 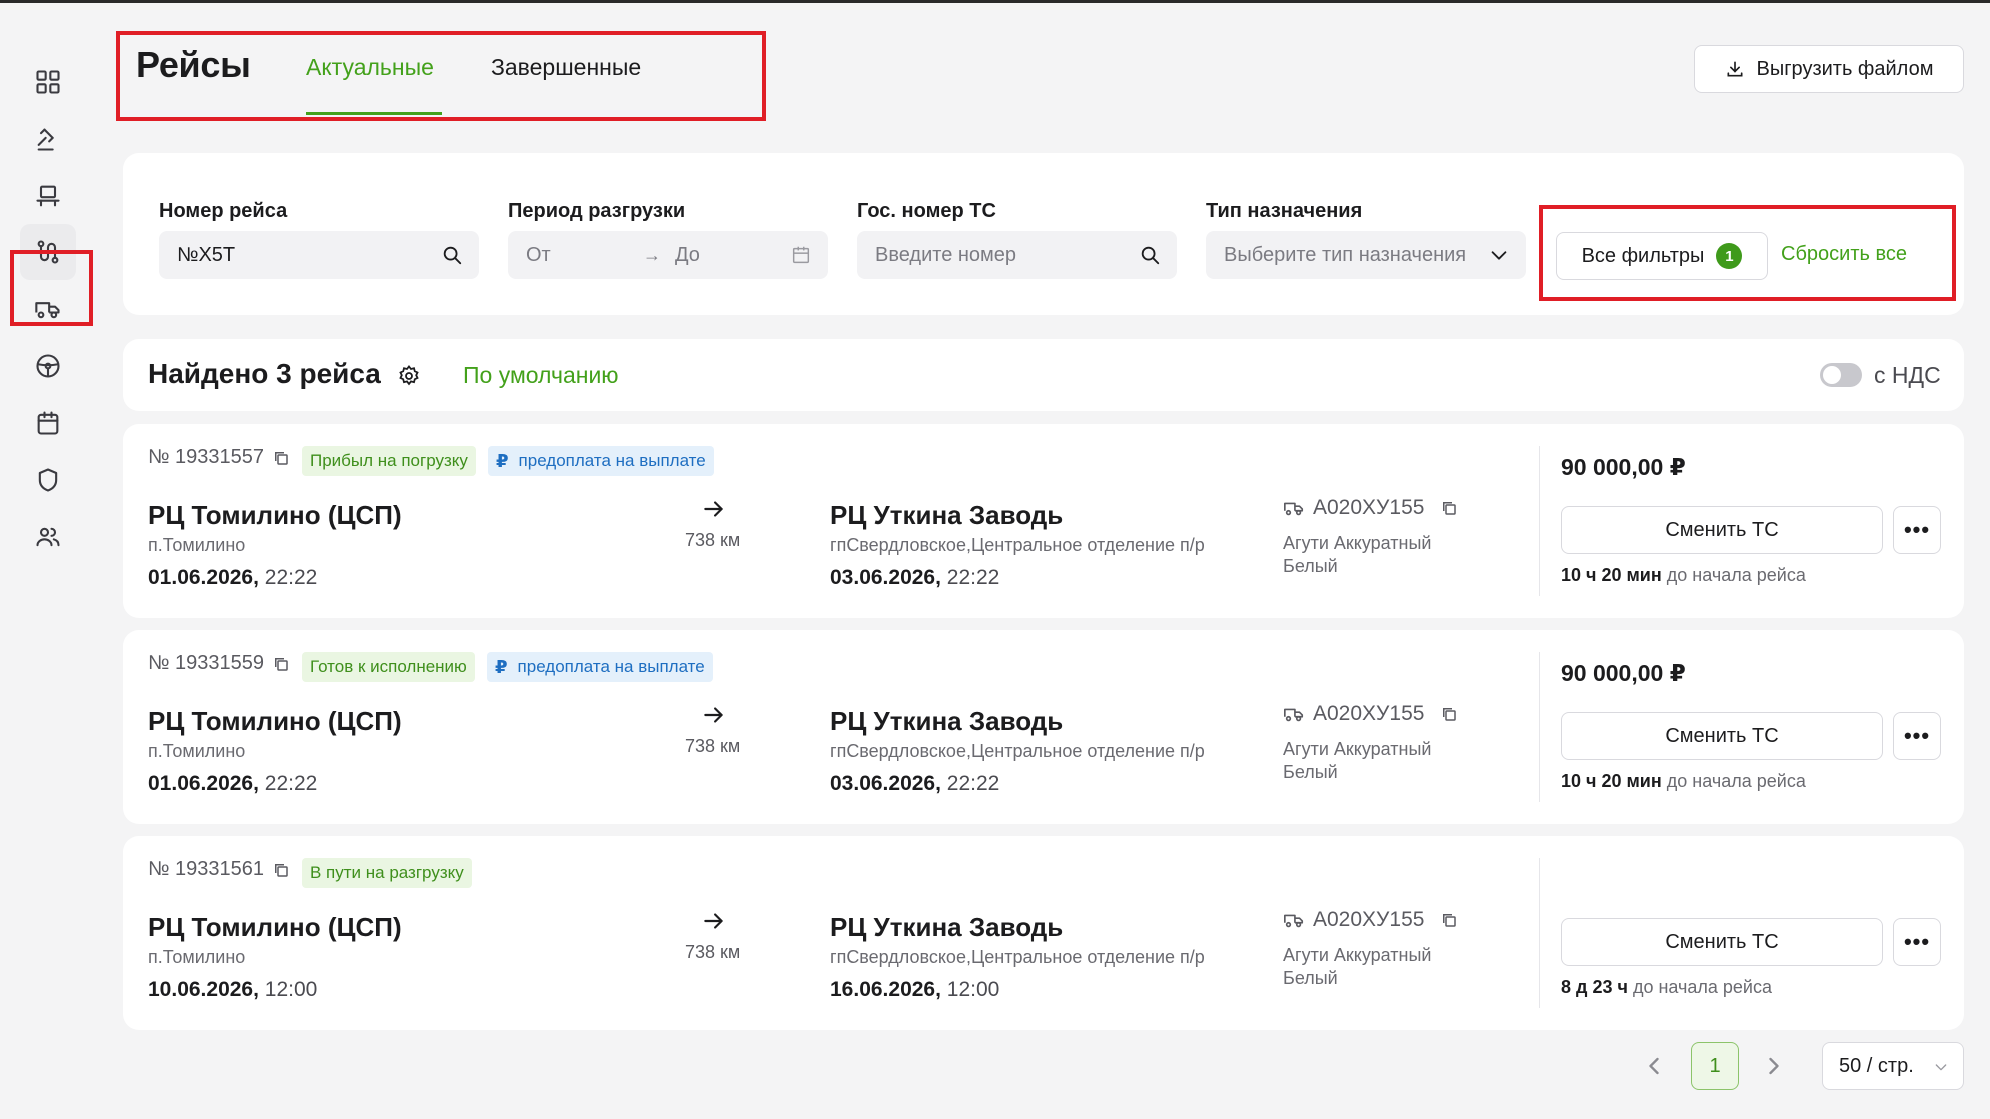 What do you see at coordinates (48, 309) in the screenshot?
I see `sidebar-item-trucks` at bounding box center [48, 309].